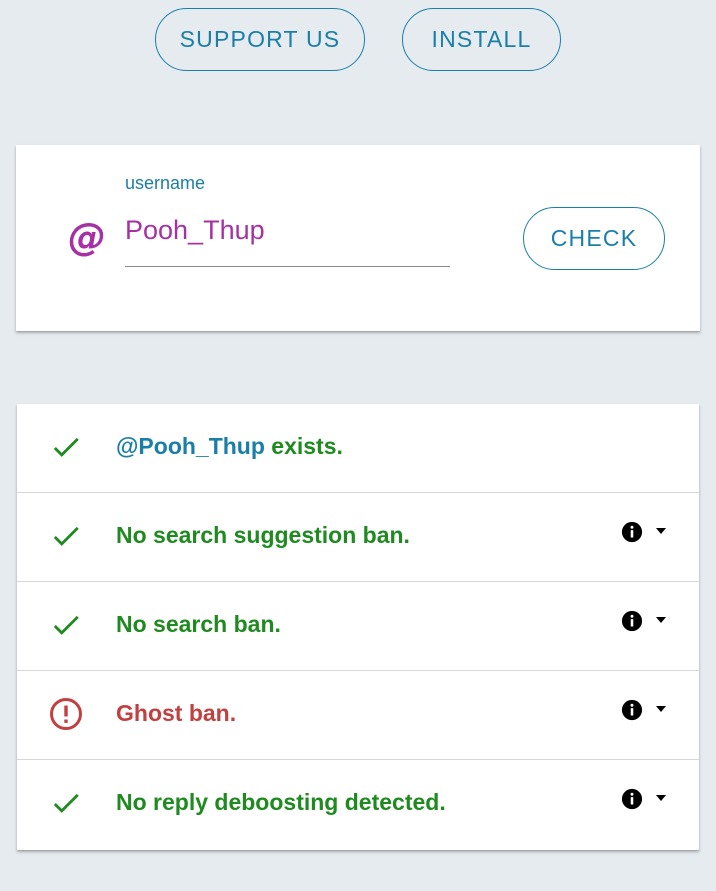 Image resolution: width=716 pixels, height=891 pixels. Describe the element at coordinates (358, 715) in the screenshot. I see `result-row-ghost-ban: Ghost ban.` at that location.